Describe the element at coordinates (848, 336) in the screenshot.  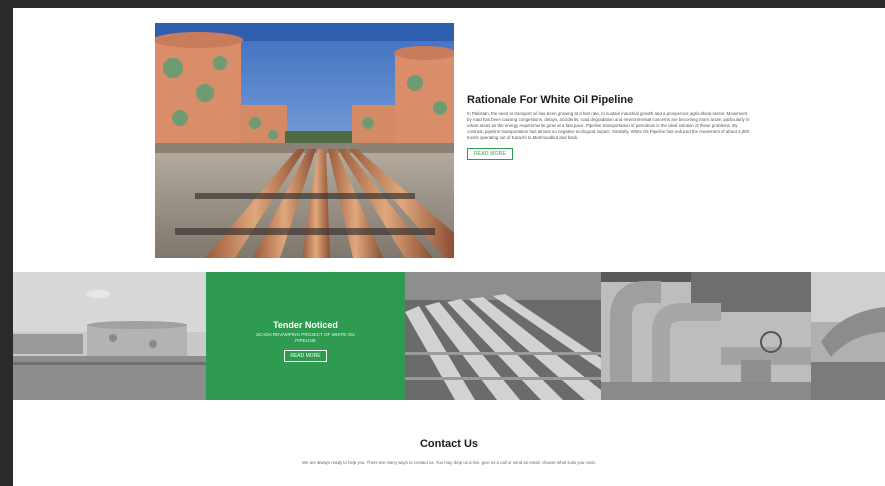
I see `grayscale-plant-image` at that location.